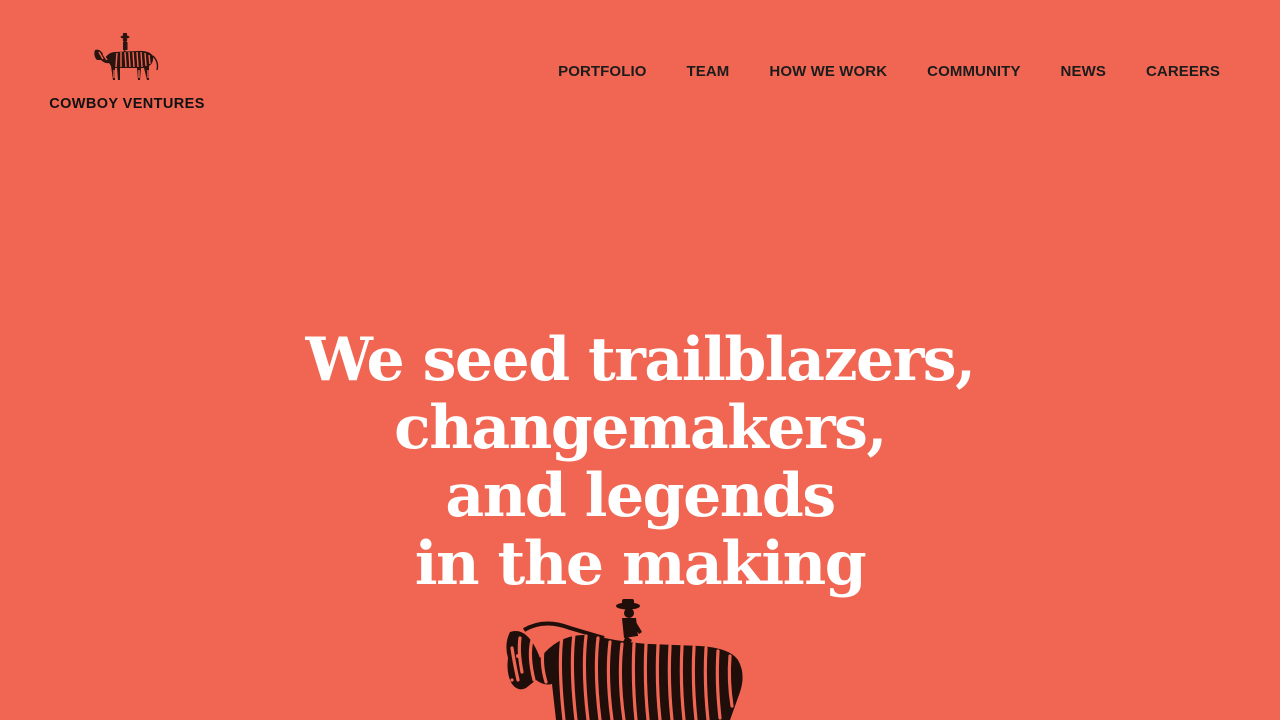 Image resolution: width=1280 pixels, height=720 pixels. I want to click on hero-line-1: We seed trailblazers,, so click(640, 360).